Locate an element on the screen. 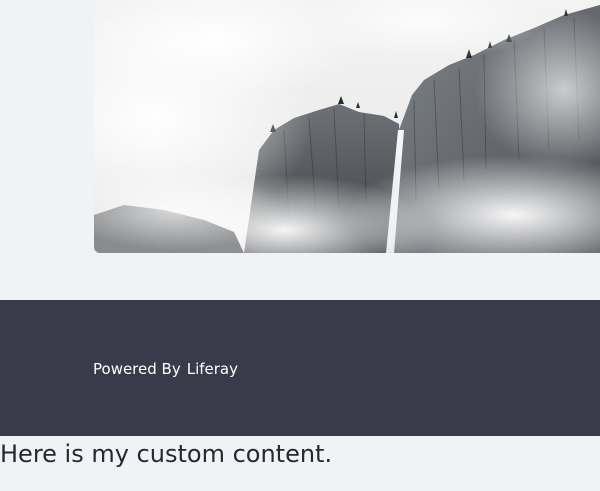 The image size is (600, 491). powered-by-label: Powered By is located at coordinates (137, 369).